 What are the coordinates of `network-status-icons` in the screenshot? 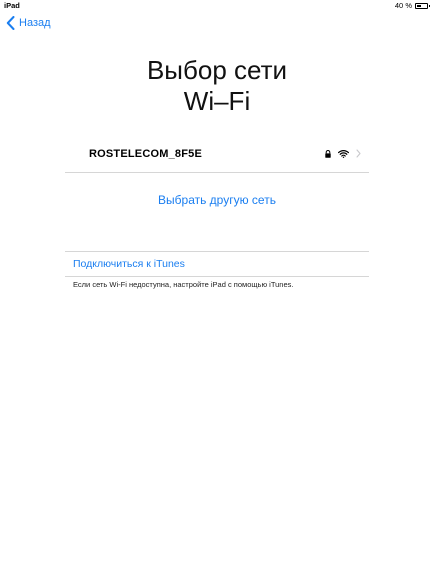 It's located at (343, 153).